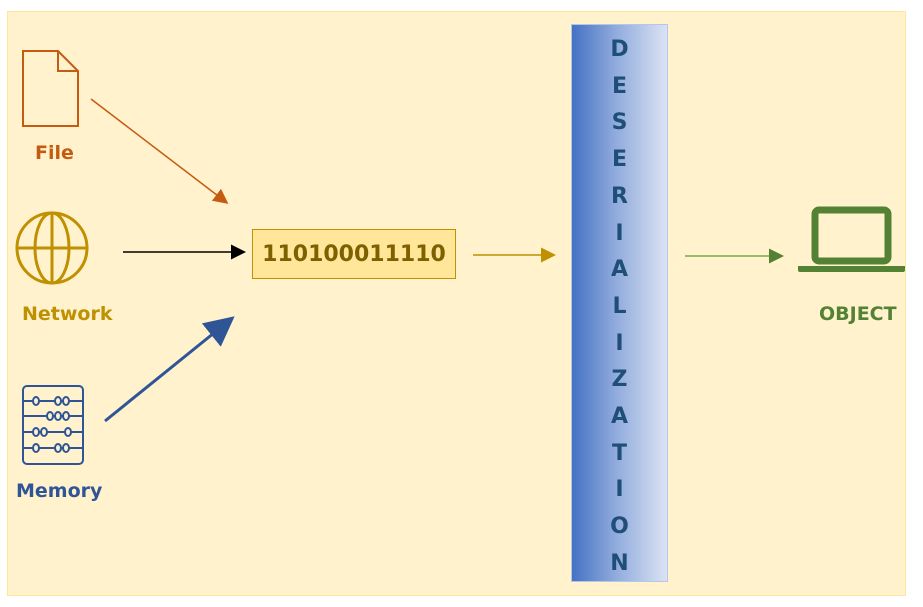 This screenshot has width=923, height=607. What do you see at coordinates (159, 151) in the screenshot?
I see `file-arrow` at bounding box center [159, 151].